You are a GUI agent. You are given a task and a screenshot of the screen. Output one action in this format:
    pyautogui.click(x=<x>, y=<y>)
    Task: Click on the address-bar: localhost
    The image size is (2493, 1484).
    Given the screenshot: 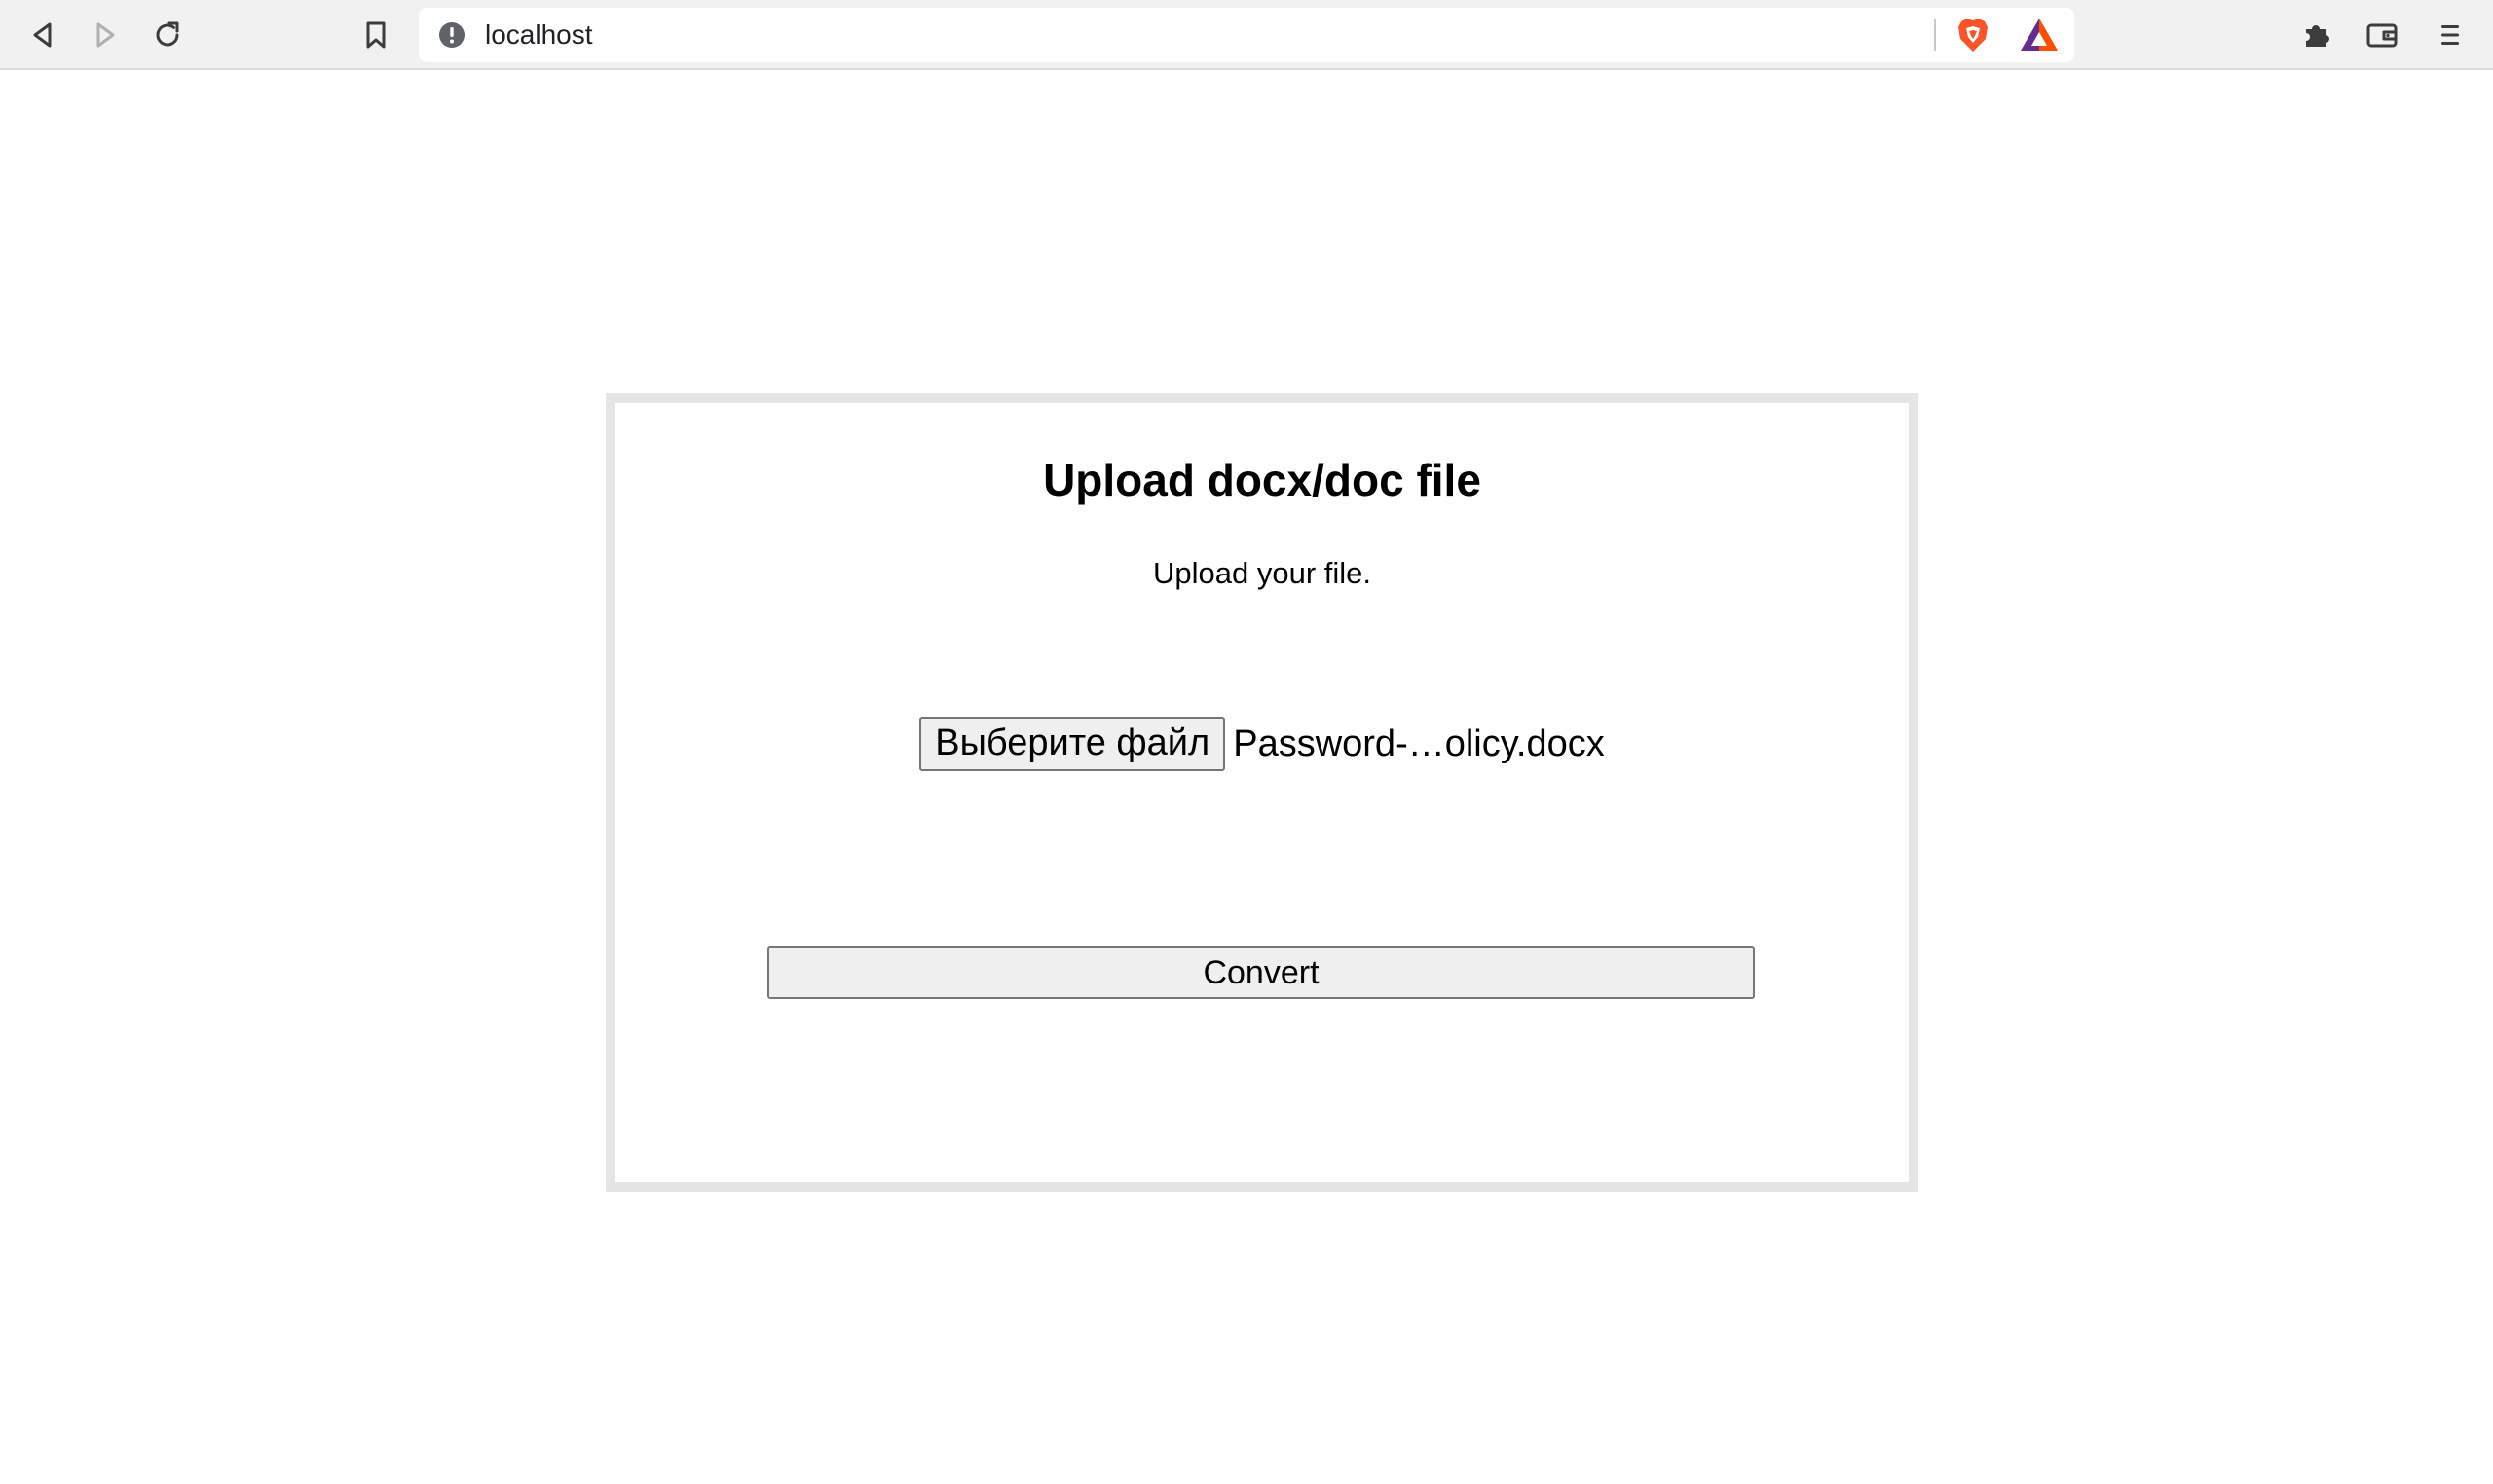 What is the action you would take?
    pyautogui.click(x=1247, y=35)
    